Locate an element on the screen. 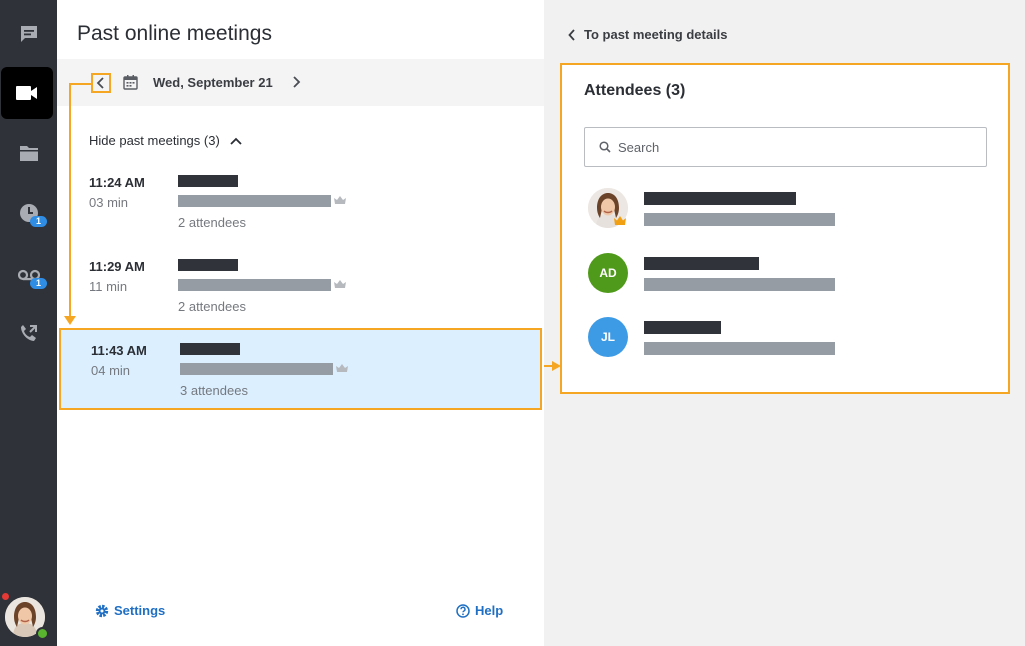  rail-item-files is located at coordinates (28, 153).